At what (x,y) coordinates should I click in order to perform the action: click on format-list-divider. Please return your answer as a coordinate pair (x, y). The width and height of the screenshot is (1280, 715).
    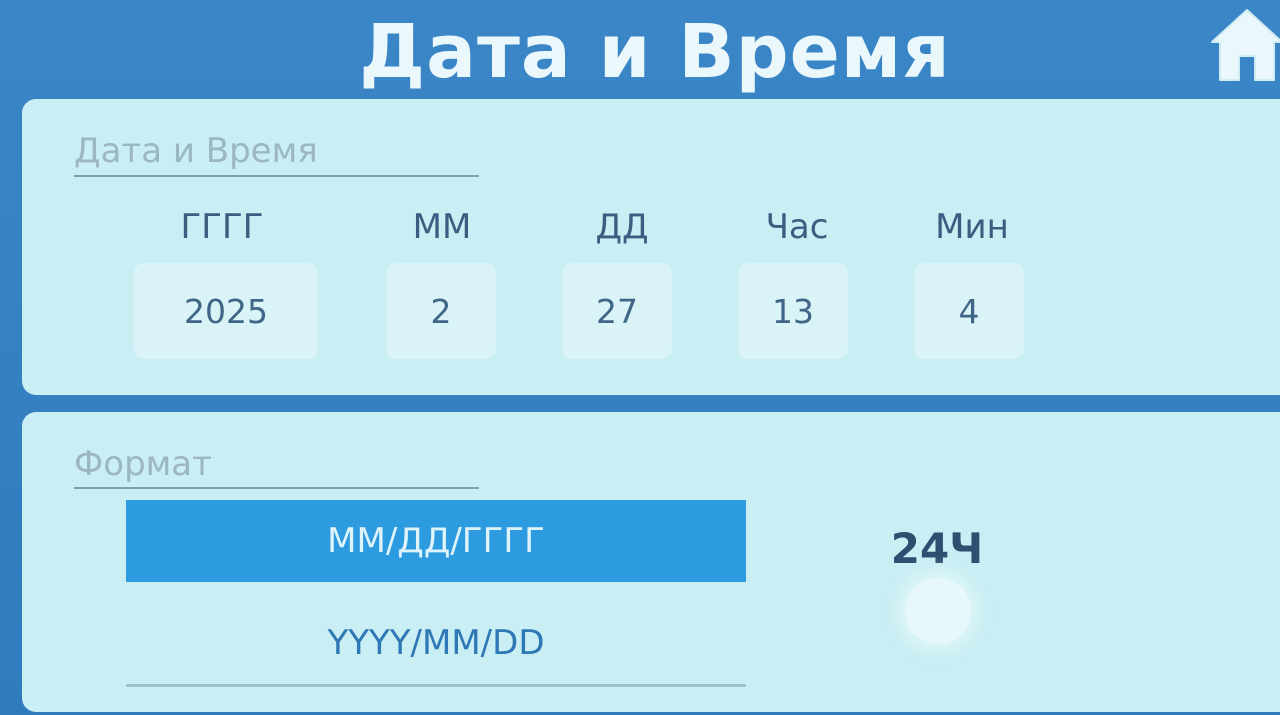
    Looking at the image, I should click on (436, 685).